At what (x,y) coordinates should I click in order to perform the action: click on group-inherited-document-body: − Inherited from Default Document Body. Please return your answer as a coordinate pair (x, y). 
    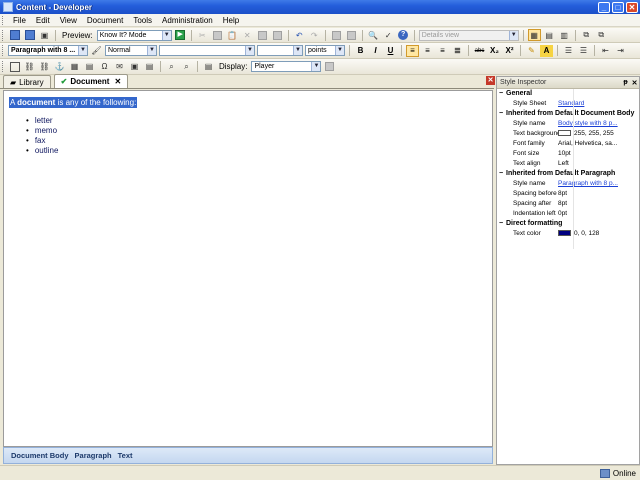
    Looking at the image, I should click on (568, 114).